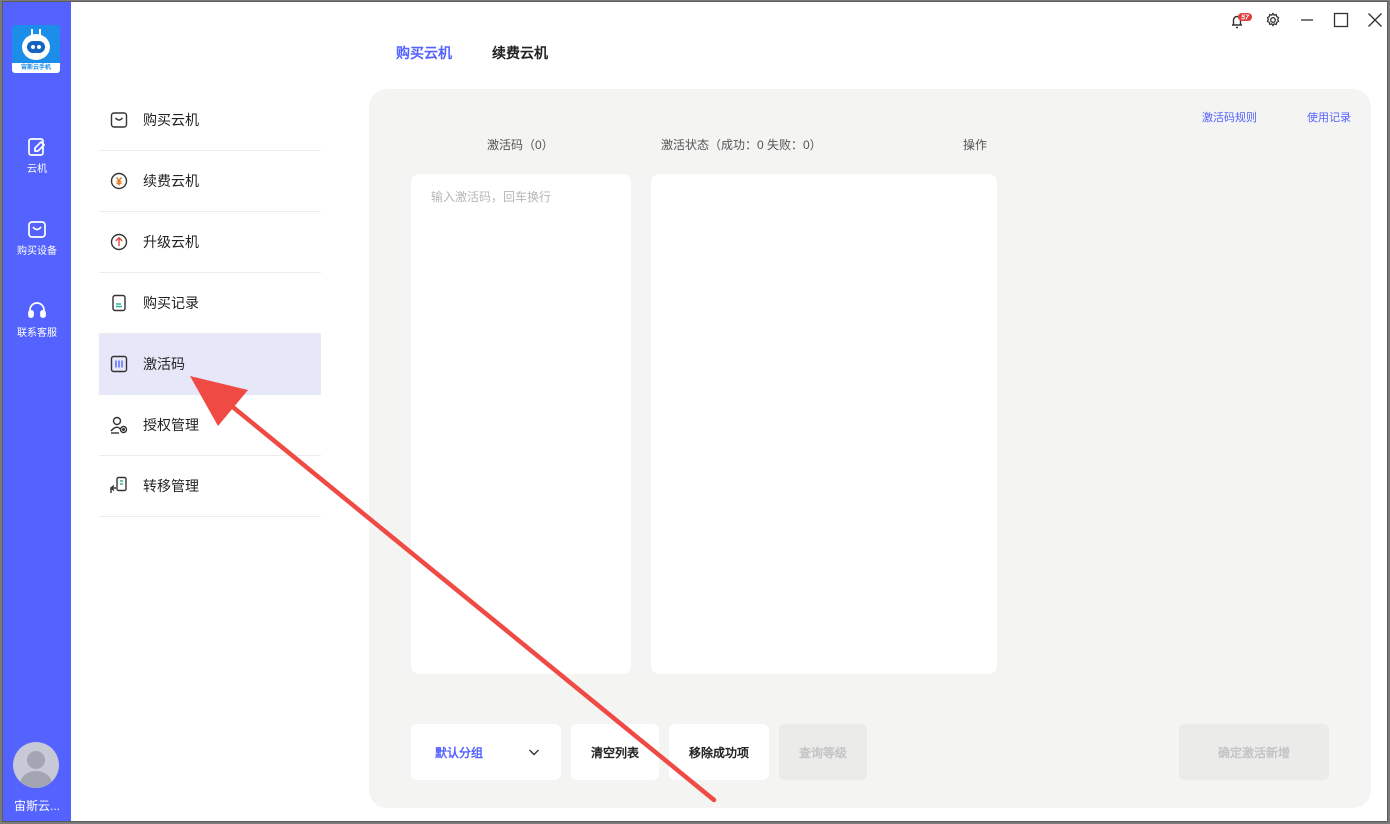 The height and width of the screenshot is (824, 1390). I want to click on menu-item-label: 升级云机, so click(171, 242).